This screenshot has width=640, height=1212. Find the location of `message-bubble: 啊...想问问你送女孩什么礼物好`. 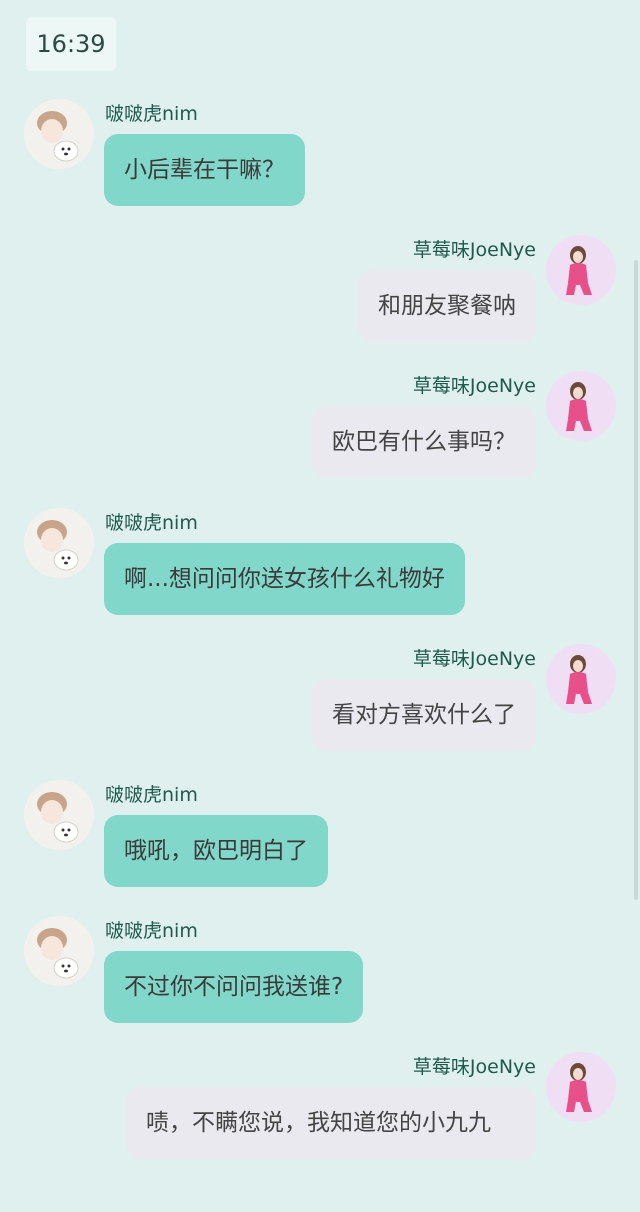

message-bubble: 啊...想问问你送女孩什么礼物好 is located at coordinates (284, 579).